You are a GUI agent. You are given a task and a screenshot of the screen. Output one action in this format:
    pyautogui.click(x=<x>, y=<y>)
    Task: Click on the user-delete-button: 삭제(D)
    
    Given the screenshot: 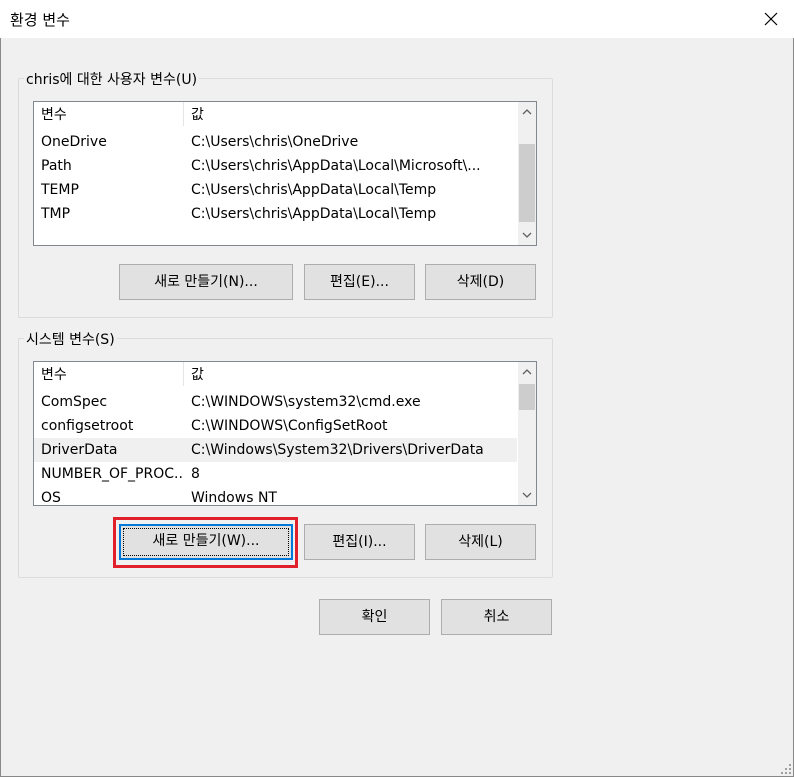 What is the action you would take?
    pyautogui.click(x=480, y=282)
    